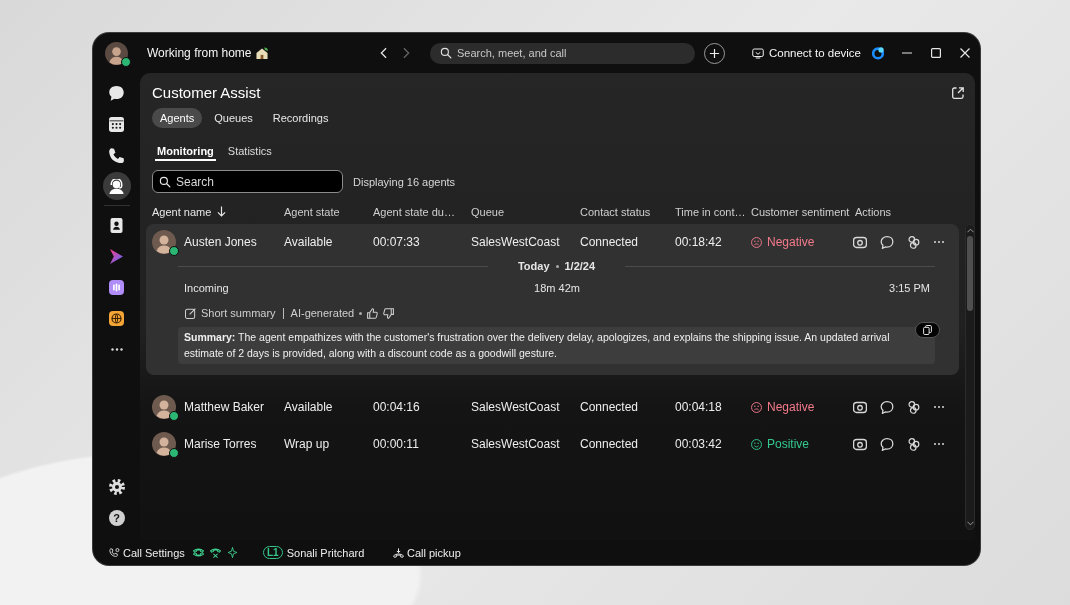 This screenshot has width=1070, height=605. What do you see at coordinates (714, 53) in the screenshot?
I see `plus-icon` at bounding box center [714, 53].